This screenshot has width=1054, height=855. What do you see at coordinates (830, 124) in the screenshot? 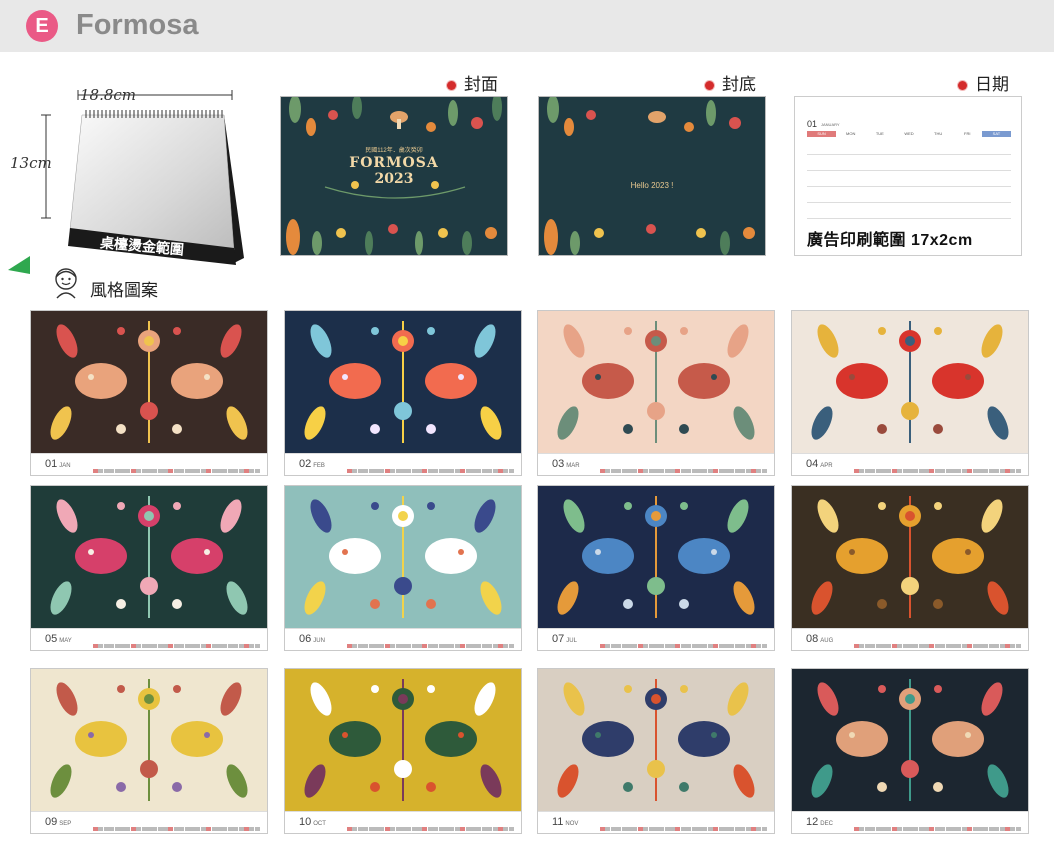
I see `date-month-name: JANUARY` at bounding box center [830, 124].